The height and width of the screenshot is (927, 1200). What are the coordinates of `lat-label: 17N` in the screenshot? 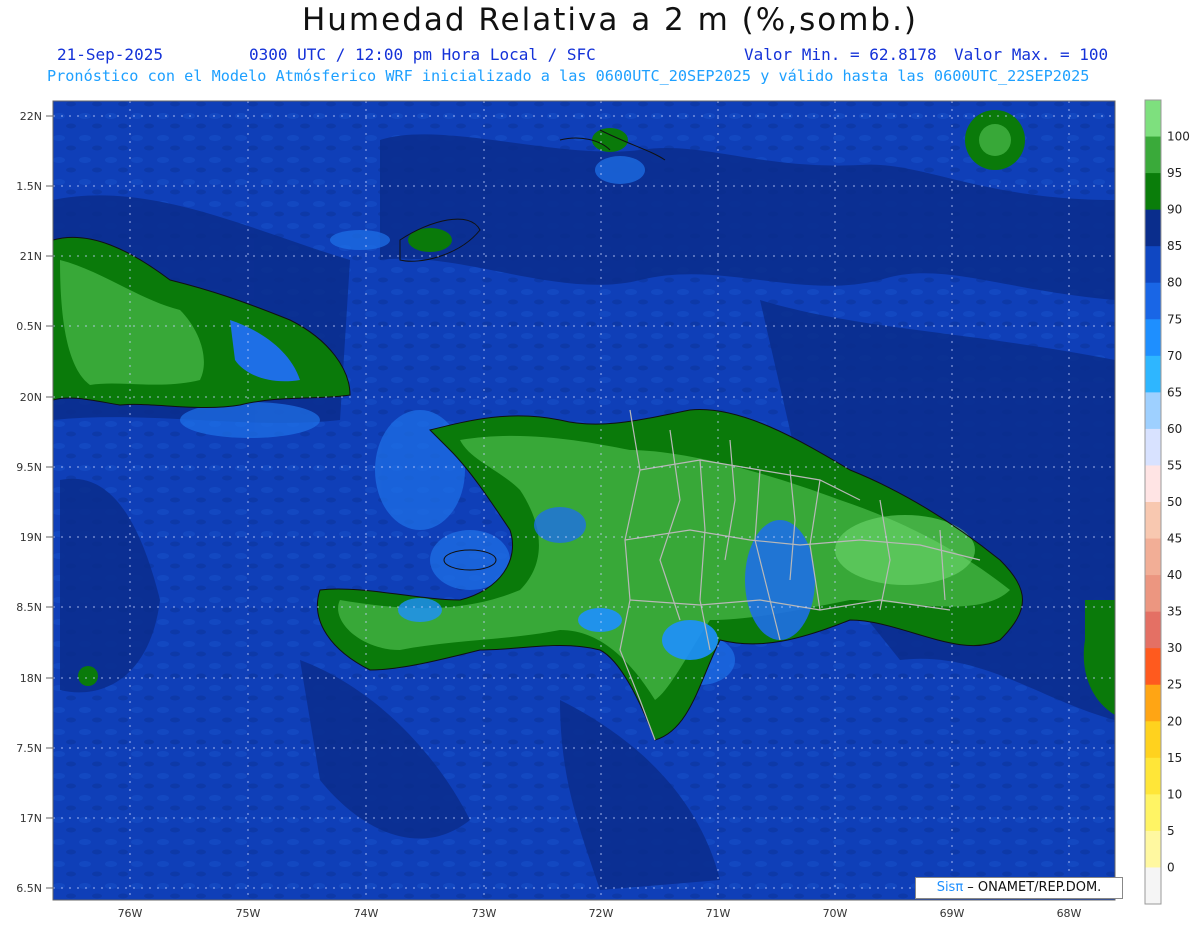 It's located at (31, 818).